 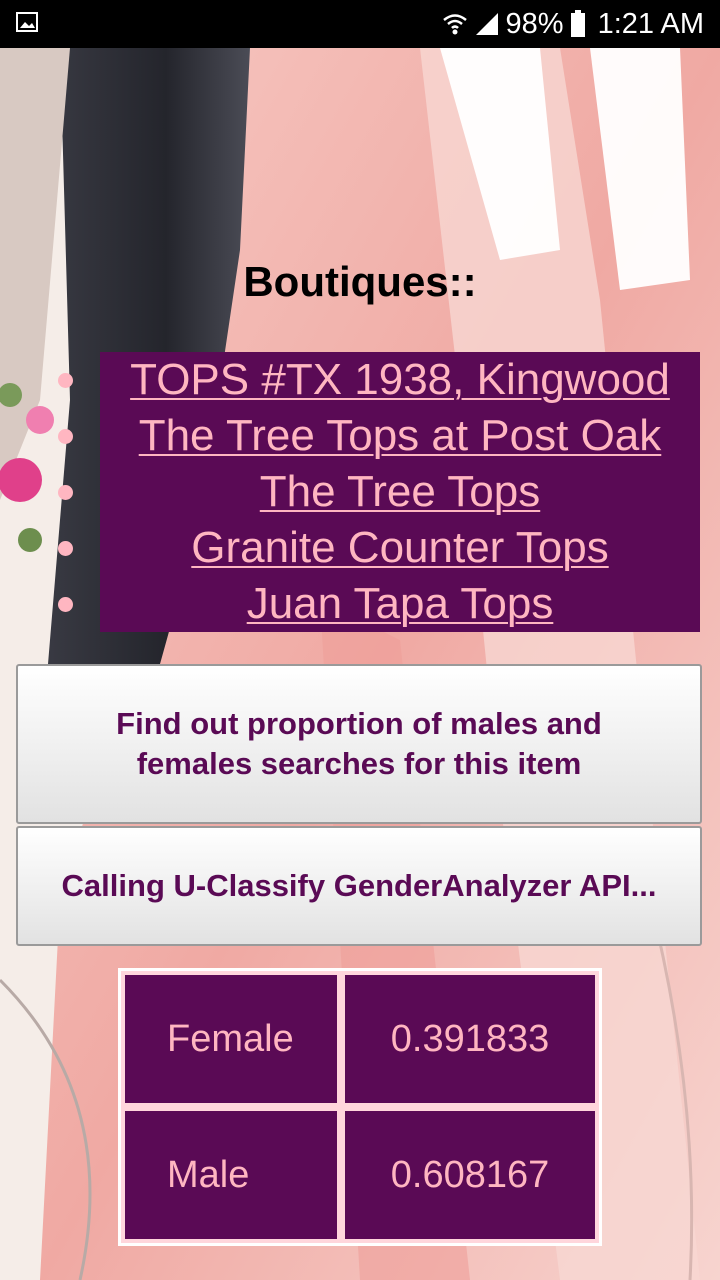 What do you see at coordinates (400, 604) in the screenshot?
I see `boutique-link: Juan Tapa Tops` at bounding box center [400, 604].